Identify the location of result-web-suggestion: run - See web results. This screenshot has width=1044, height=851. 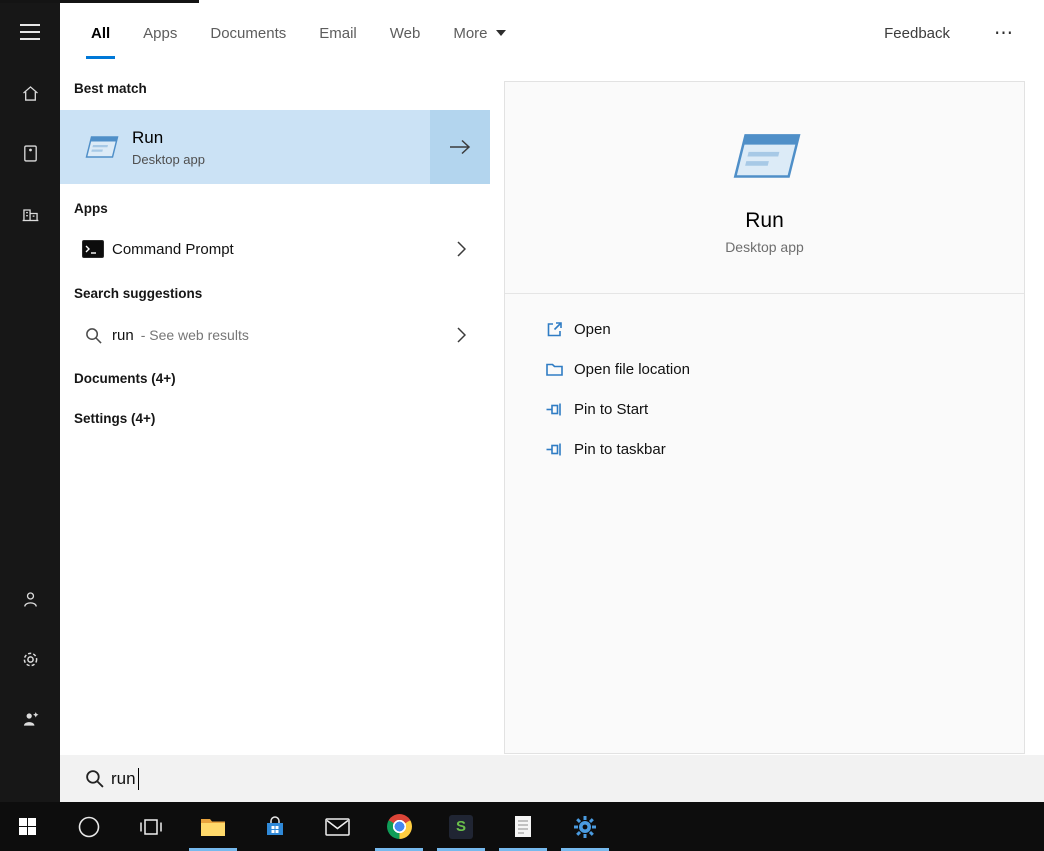
(275, 335).